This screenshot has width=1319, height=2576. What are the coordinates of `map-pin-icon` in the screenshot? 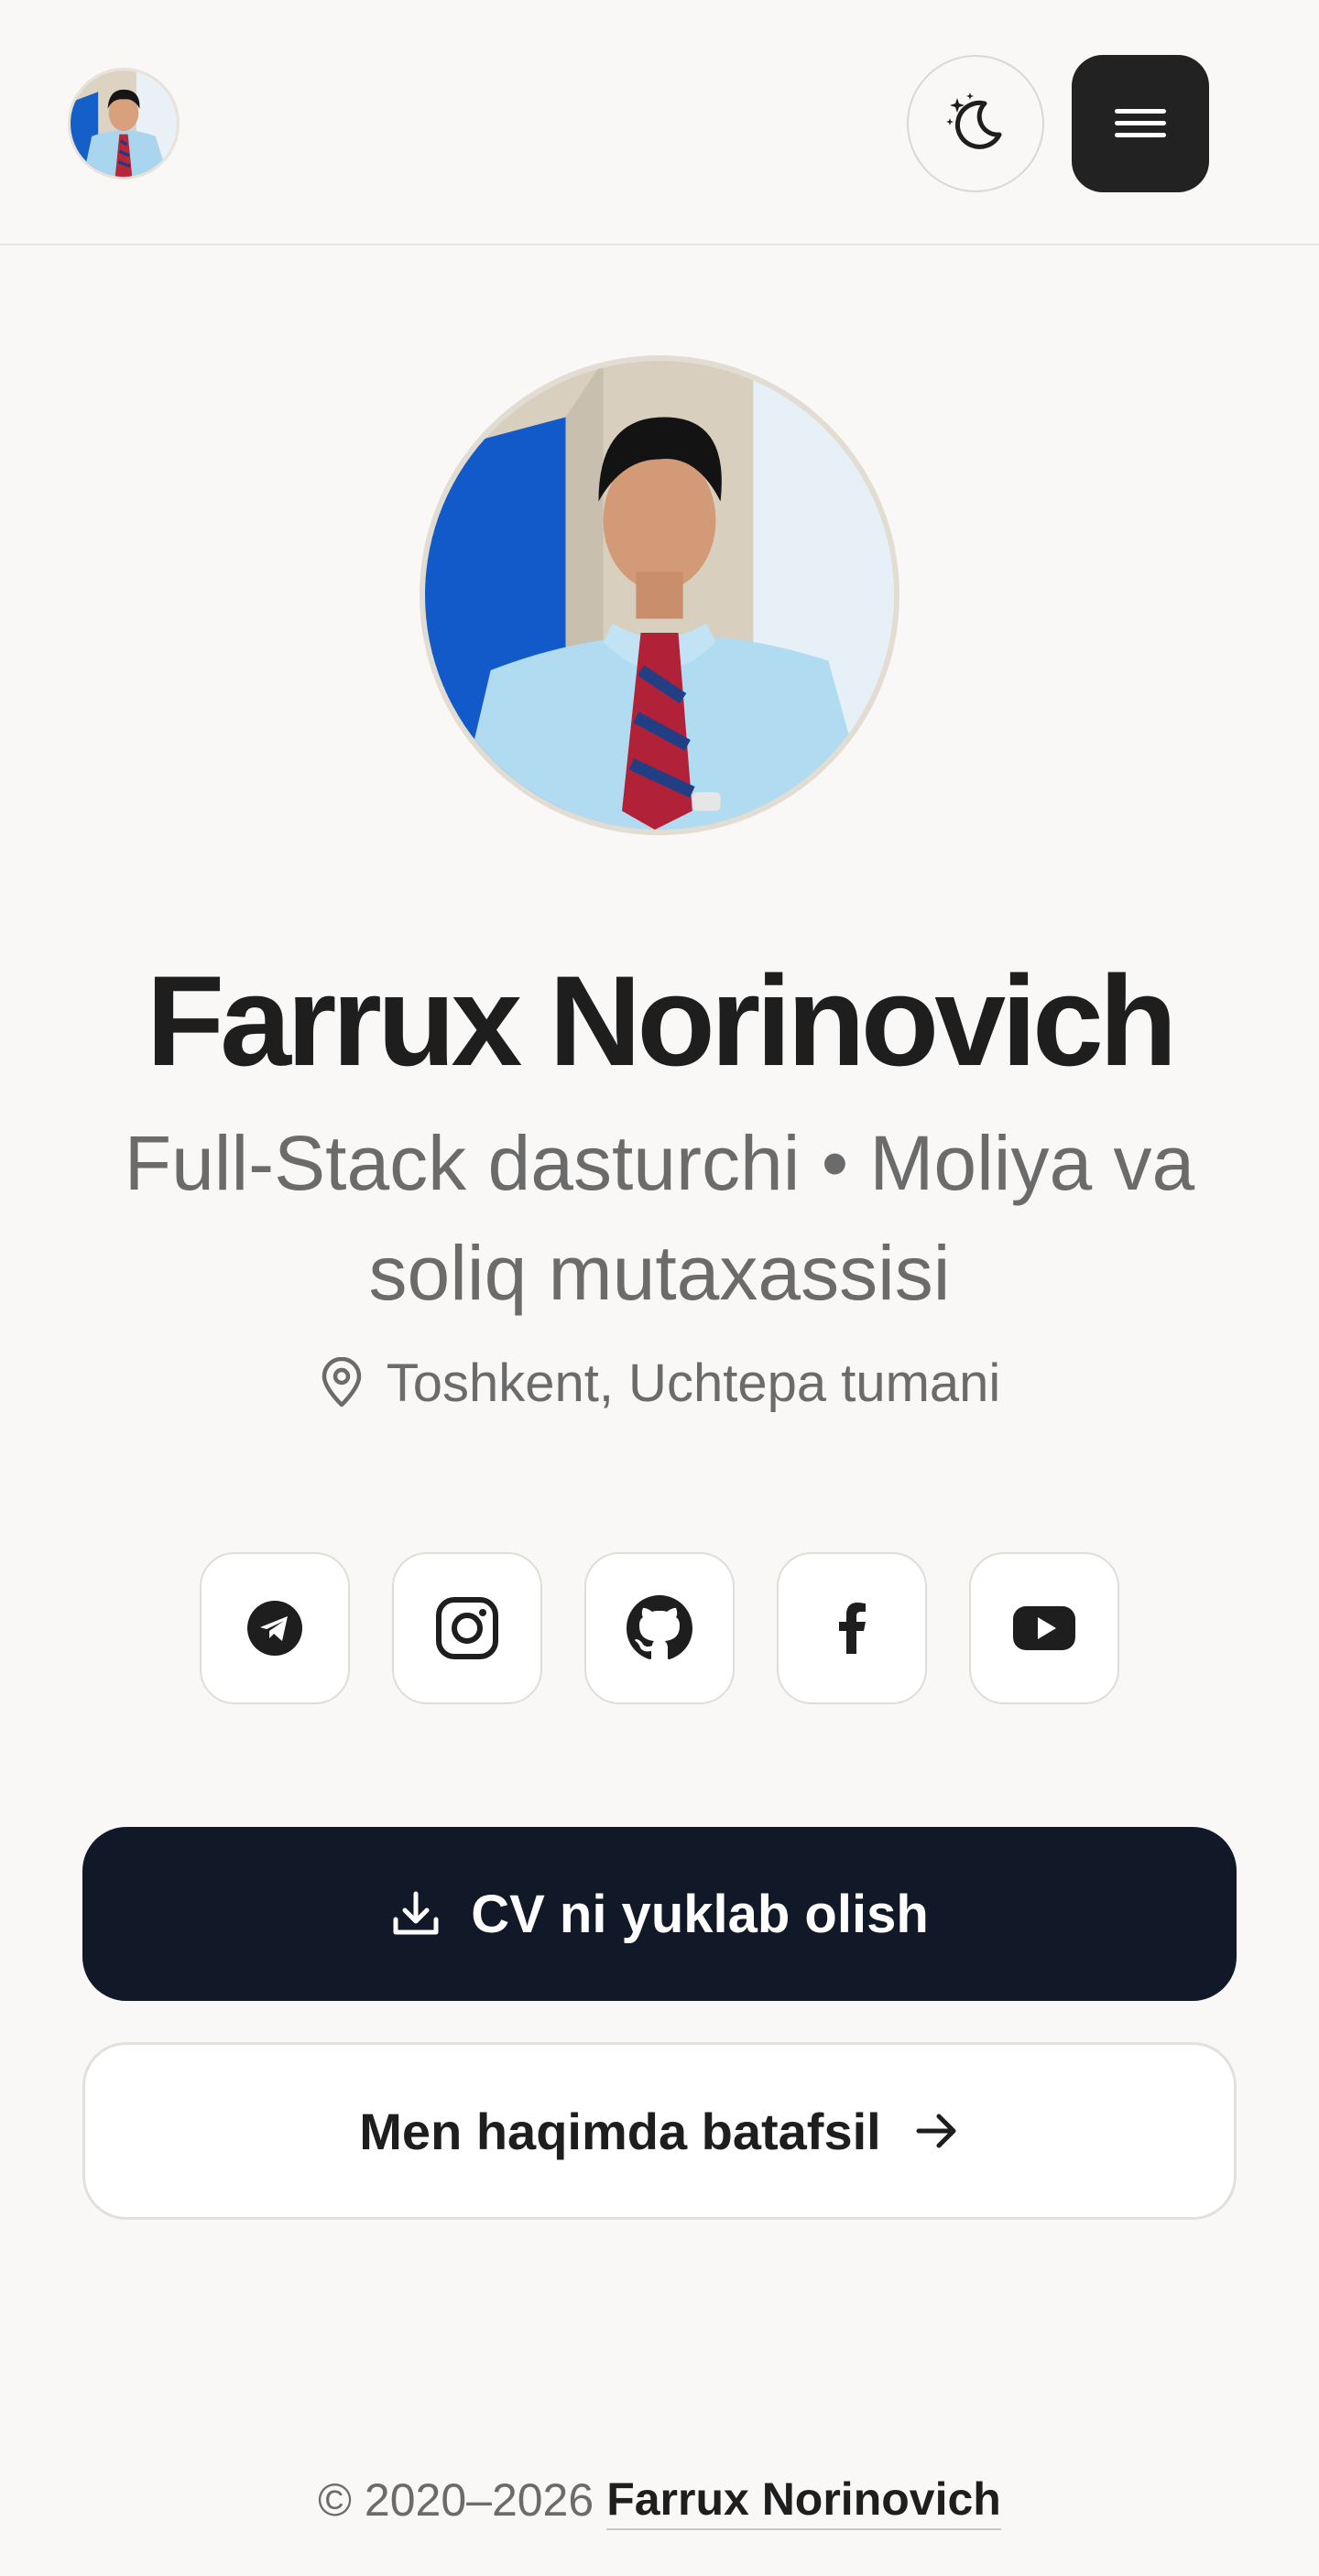 It's located at (341, 1382).